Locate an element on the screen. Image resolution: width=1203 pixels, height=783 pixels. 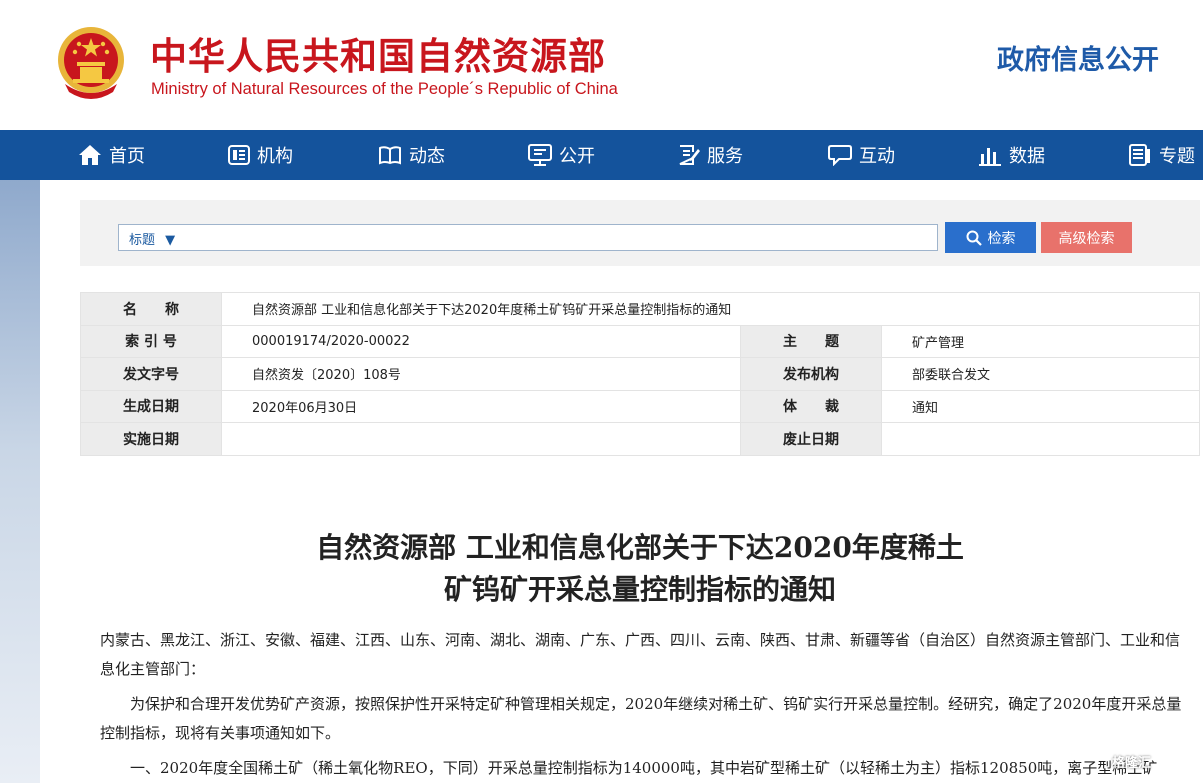
main-nav: 首页 机构 动态 公开 服务 互动 数据 专题 is located at coordinates (601, 155).